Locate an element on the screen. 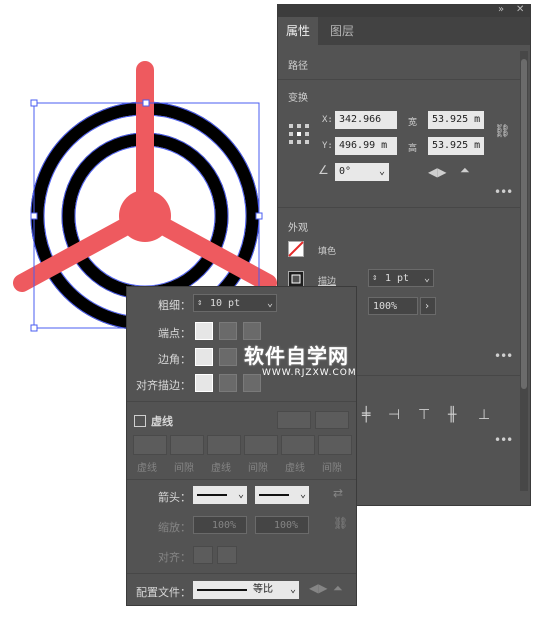  round-join-button is located at coordinates (228, 357).